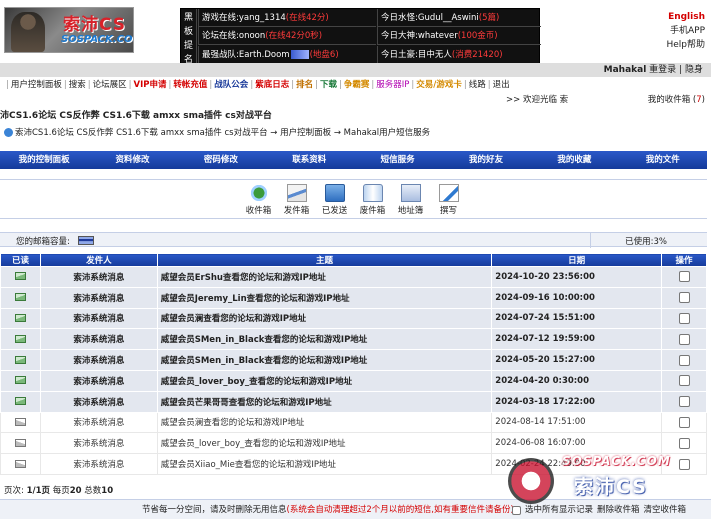  What do you see at coordinates (304, 85) in the screenshot?
I see `nav-item: 排名` at bounding box center [304, 85].